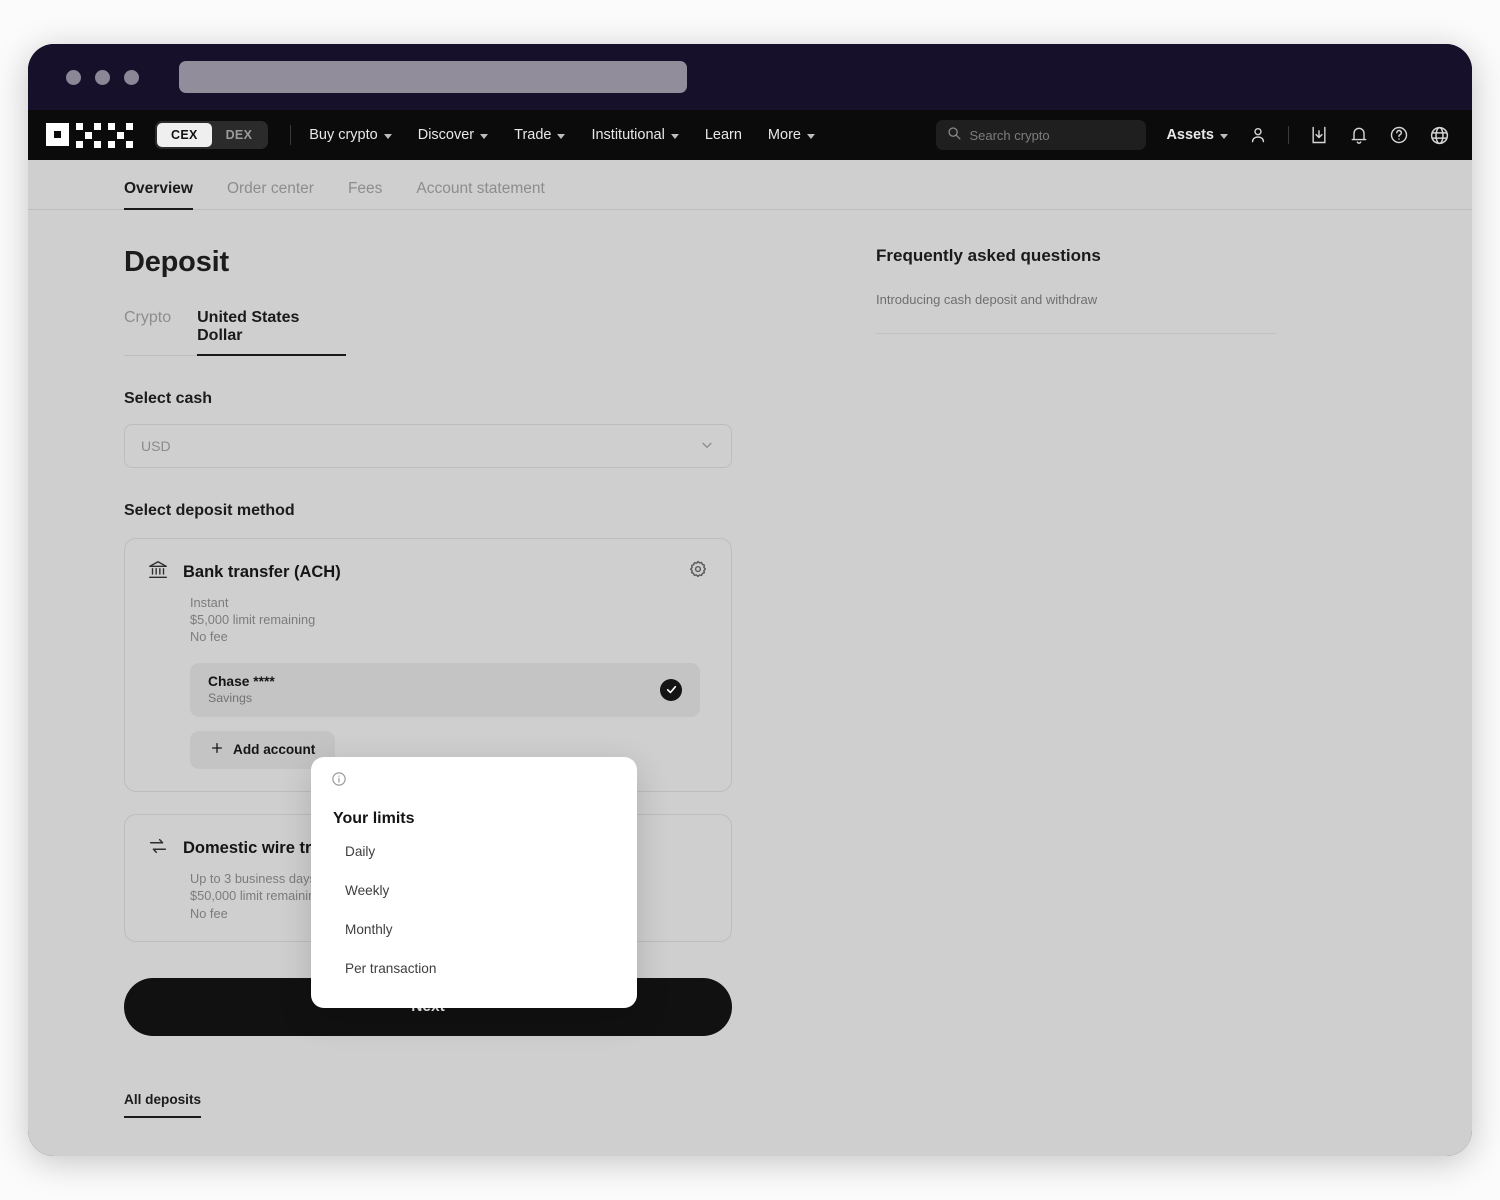 This screenshot has height=1200, width=1500. I want to click on account-type: Savings, so click(230, 698).